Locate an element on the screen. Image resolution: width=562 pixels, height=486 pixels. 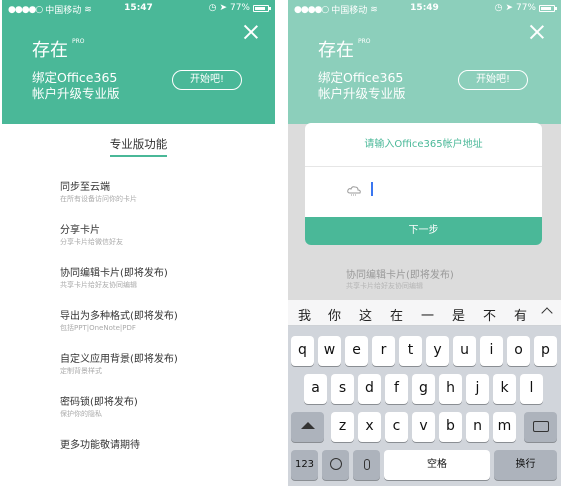
shift-icon is located at coordinates (307, 425).